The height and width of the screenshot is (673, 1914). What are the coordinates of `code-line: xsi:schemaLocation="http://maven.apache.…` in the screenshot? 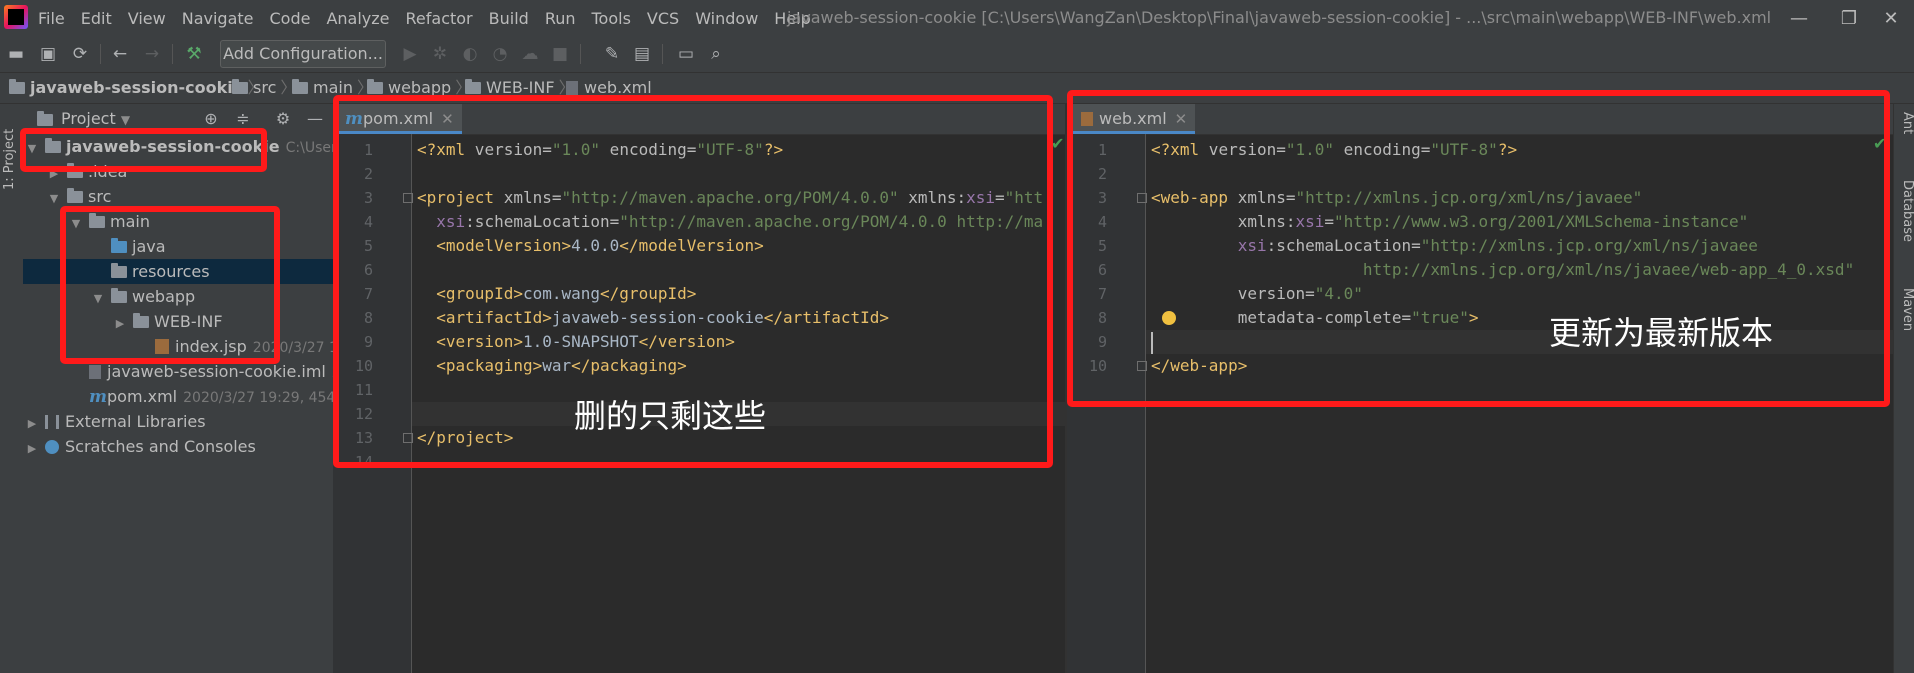 It's located at (730, 221).